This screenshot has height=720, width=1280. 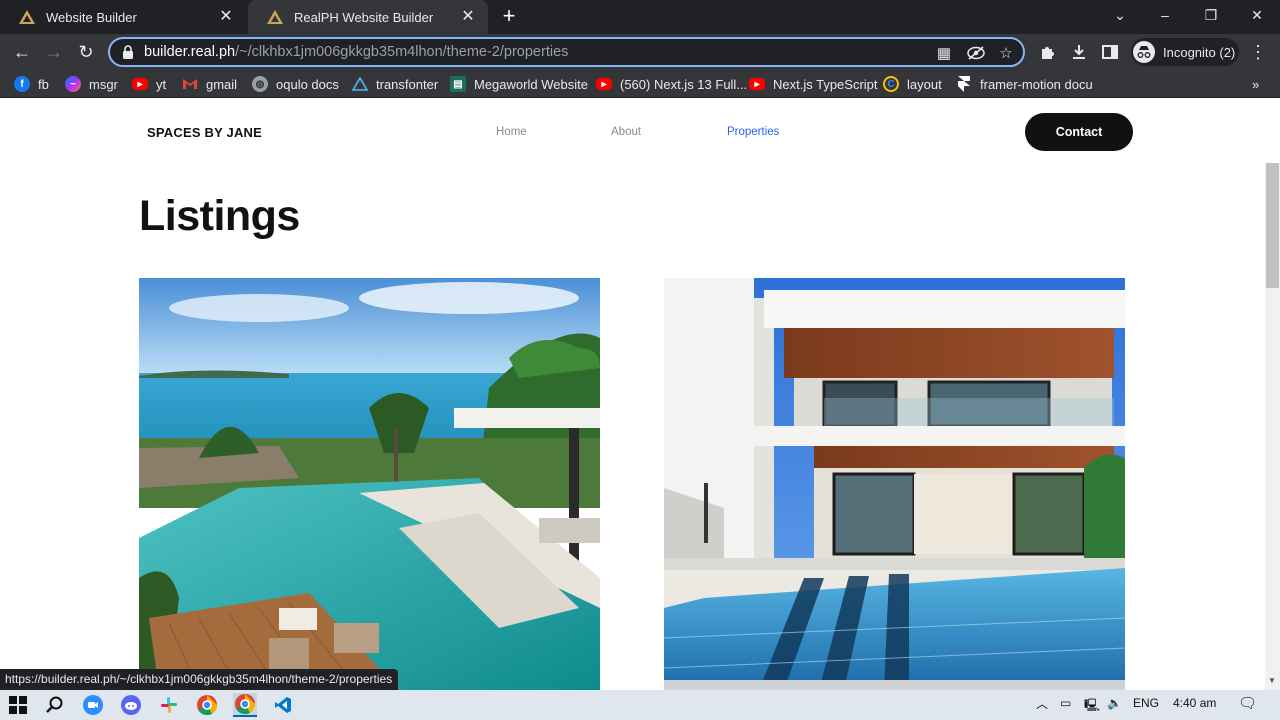 What do you see at coordinates (1006, 53) in the screenshot?
I see `star-bookmark-icon: ☆` at bounding box center [1006, 53].